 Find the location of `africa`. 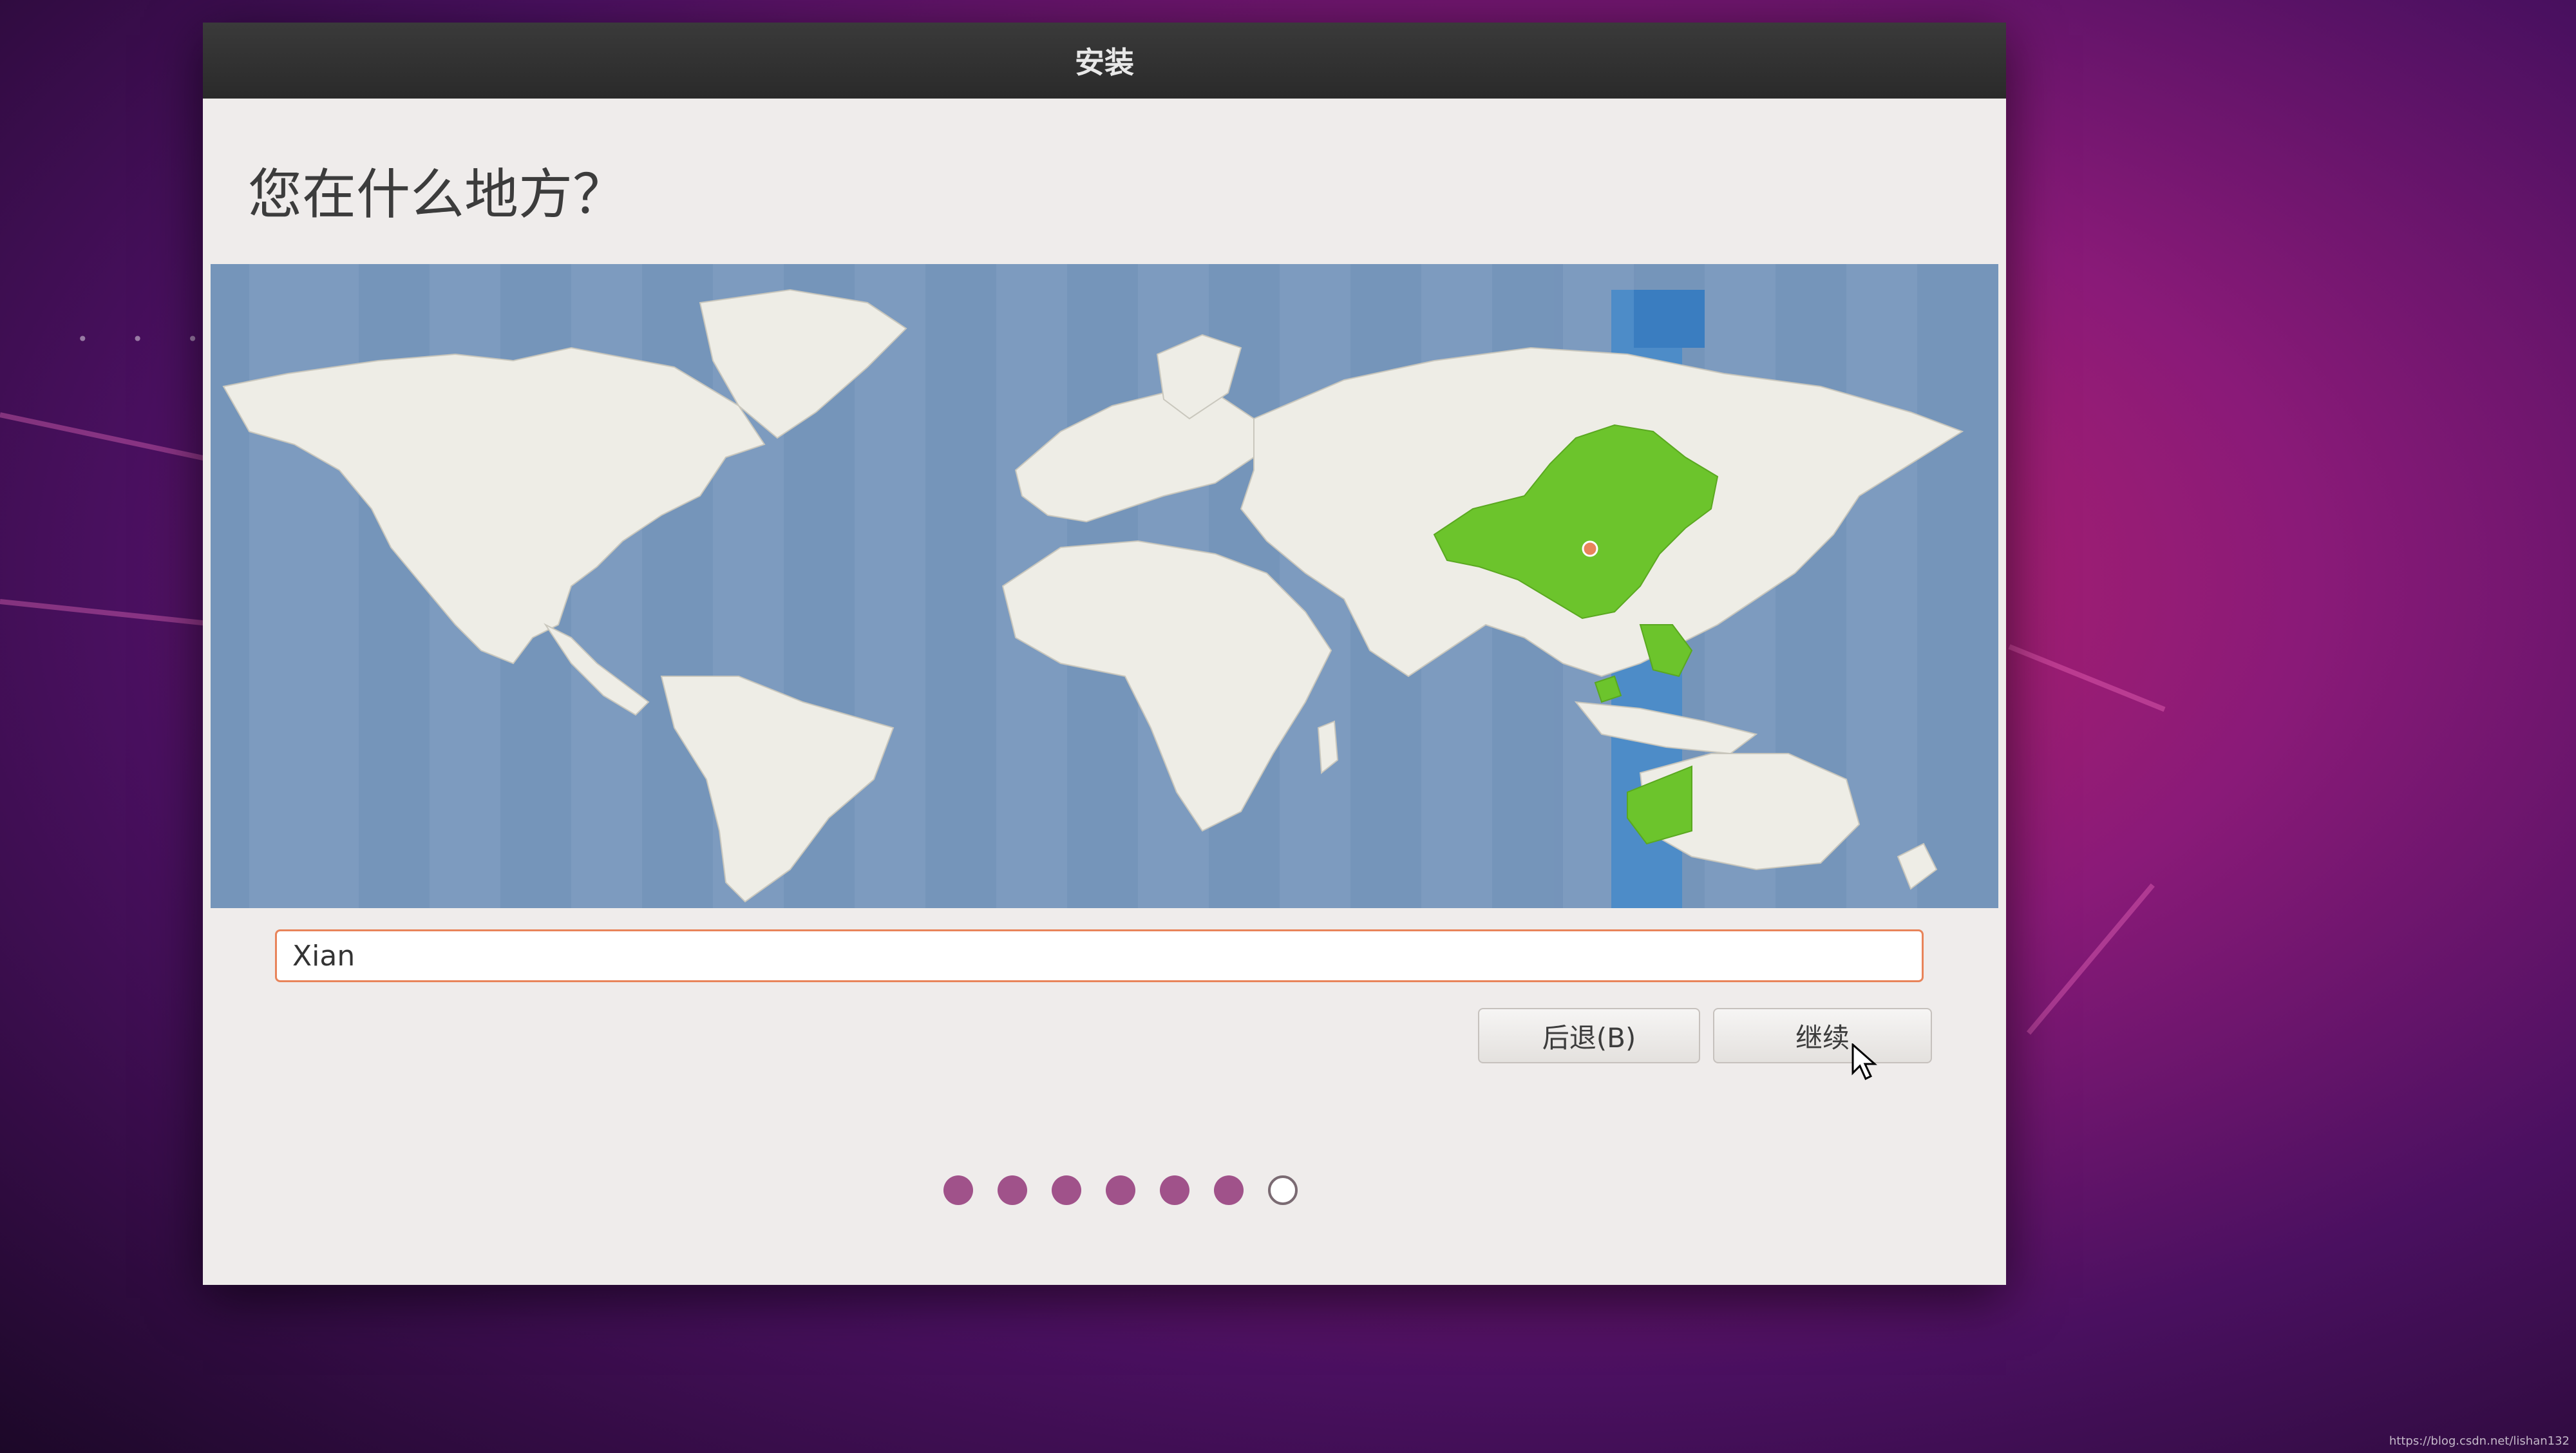

africa is located at coordinates (1166, 686).